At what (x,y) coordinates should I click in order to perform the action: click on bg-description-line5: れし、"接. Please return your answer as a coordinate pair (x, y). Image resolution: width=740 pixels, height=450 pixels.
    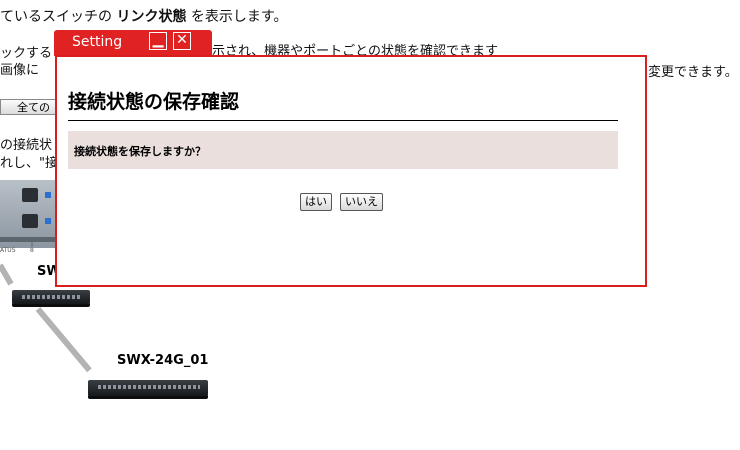
    Looking at the image, I should click on (29, 163).